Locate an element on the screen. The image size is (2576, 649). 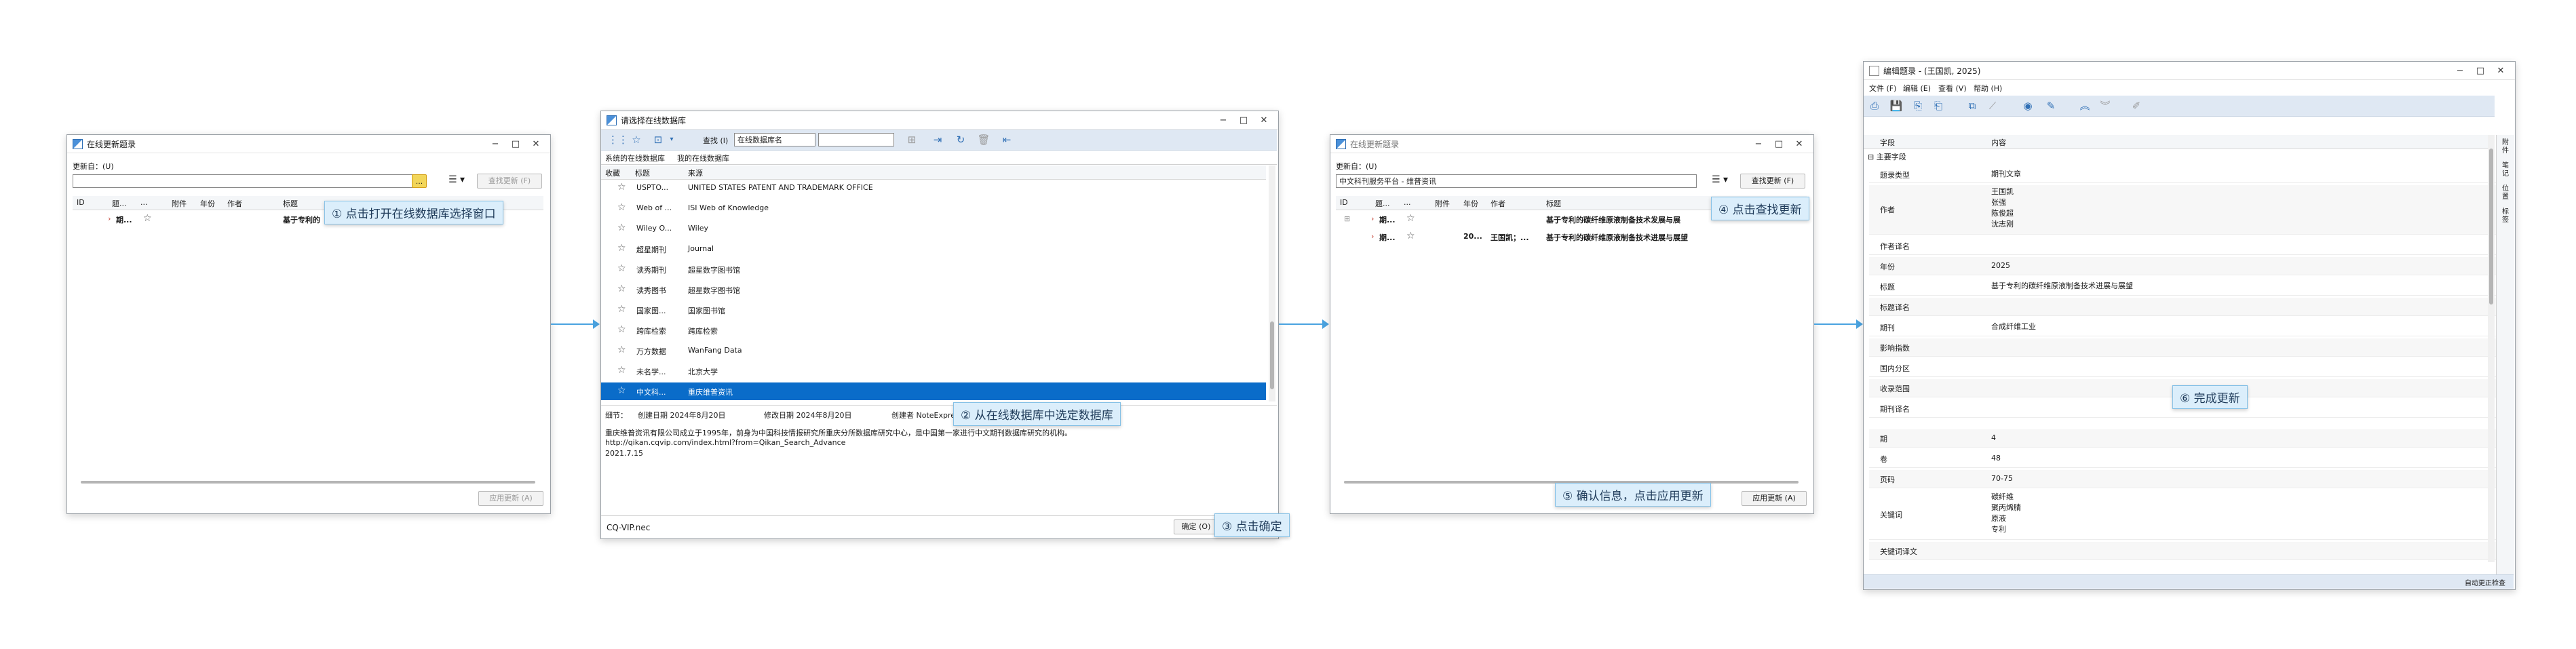
chart-icon: ⟋ is located at coordinates (1993, 106).